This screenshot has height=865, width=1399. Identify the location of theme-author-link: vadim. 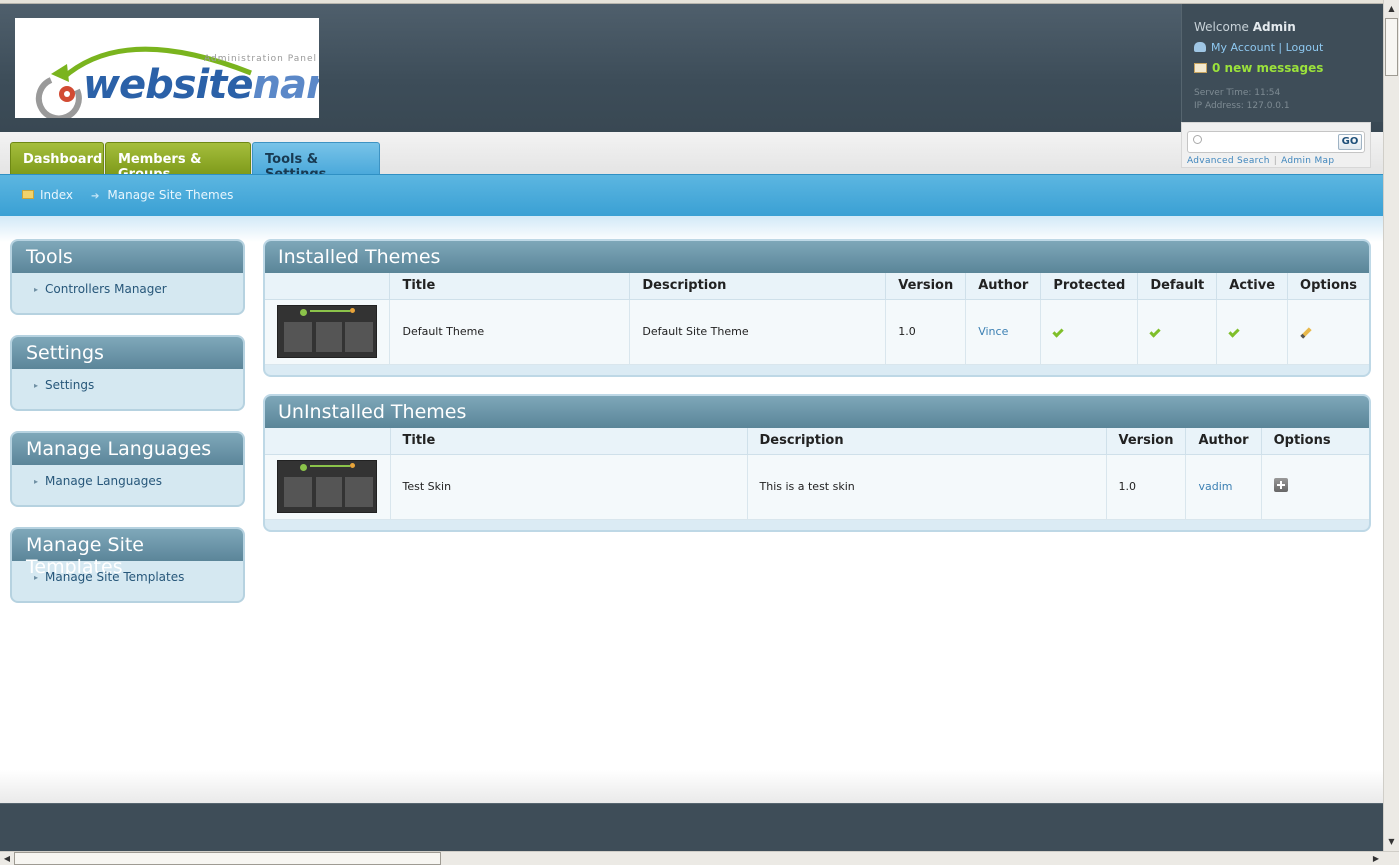
(1223, 487).